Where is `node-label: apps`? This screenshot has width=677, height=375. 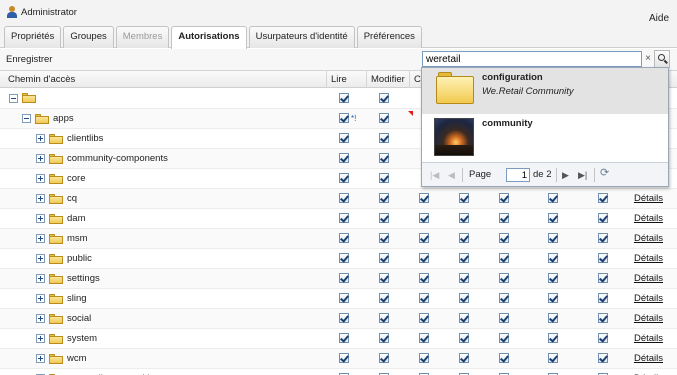
node-label: apps is located at coordinates (63, 118).